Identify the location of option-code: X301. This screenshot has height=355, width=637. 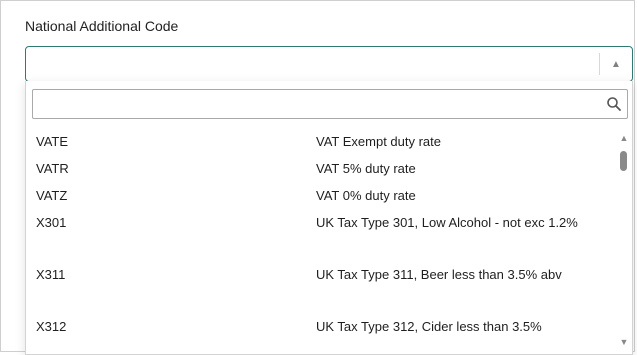
(51, 222).